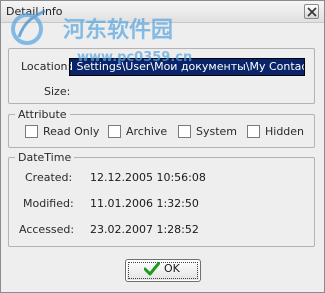 The width and height of the screenshot is (325, 293). What do you see at coordinates (216, 131) in the screenshot?
I see `system-label: System` at bounding box center [216, 131].